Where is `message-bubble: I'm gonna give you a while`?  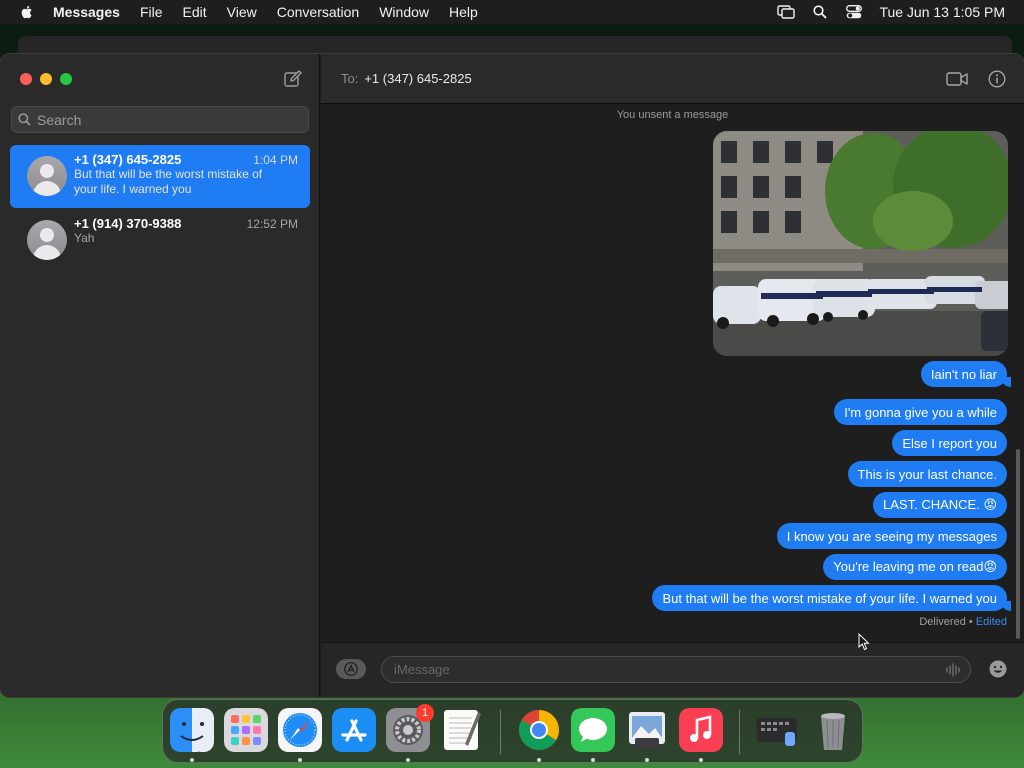
message-bubble: I'm gonna give you a while is located at coordinates (920, 412).